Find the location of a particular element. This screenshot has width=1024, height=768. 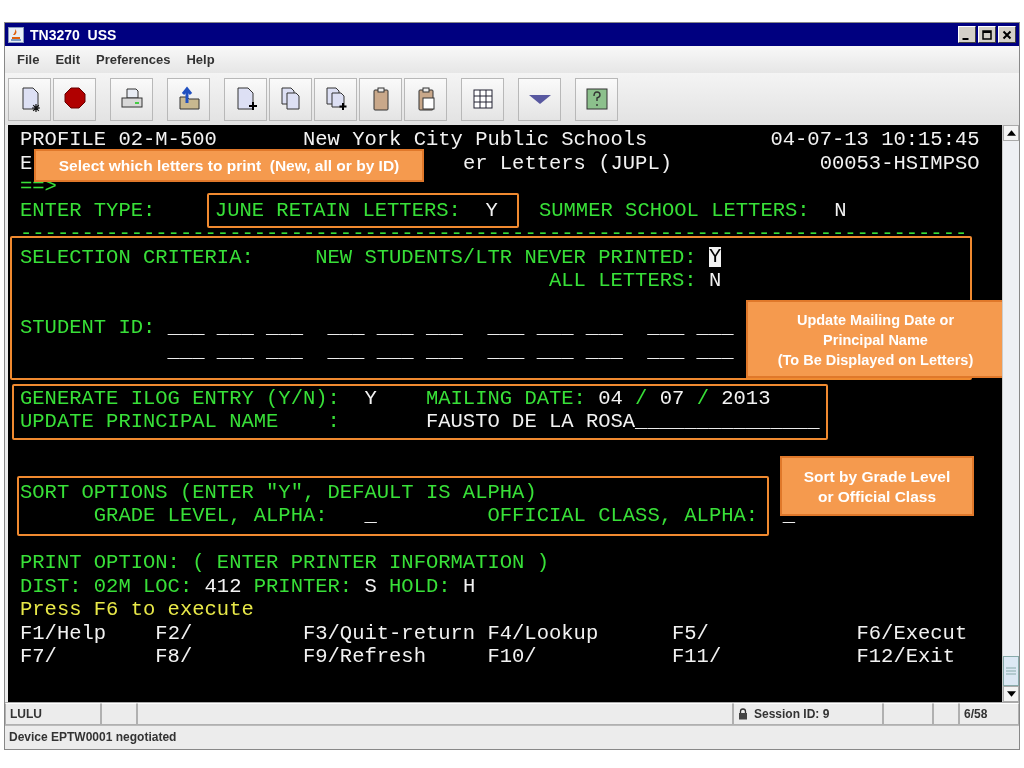

field-label: NEW STUDENTS/LTR NEVER PRINTED: is located at coordinates (506, 257).